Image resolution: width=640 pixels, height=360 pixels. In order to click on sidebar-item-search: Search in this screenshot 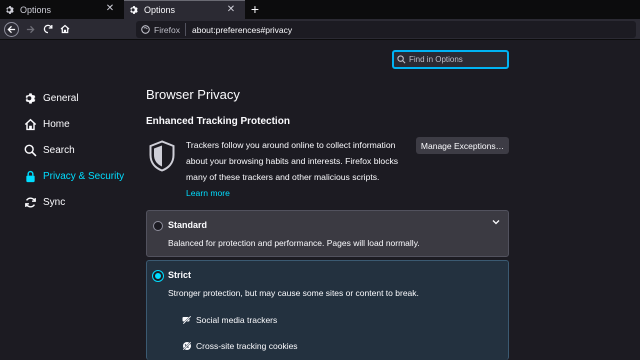, I will do `click(79, 150)`.